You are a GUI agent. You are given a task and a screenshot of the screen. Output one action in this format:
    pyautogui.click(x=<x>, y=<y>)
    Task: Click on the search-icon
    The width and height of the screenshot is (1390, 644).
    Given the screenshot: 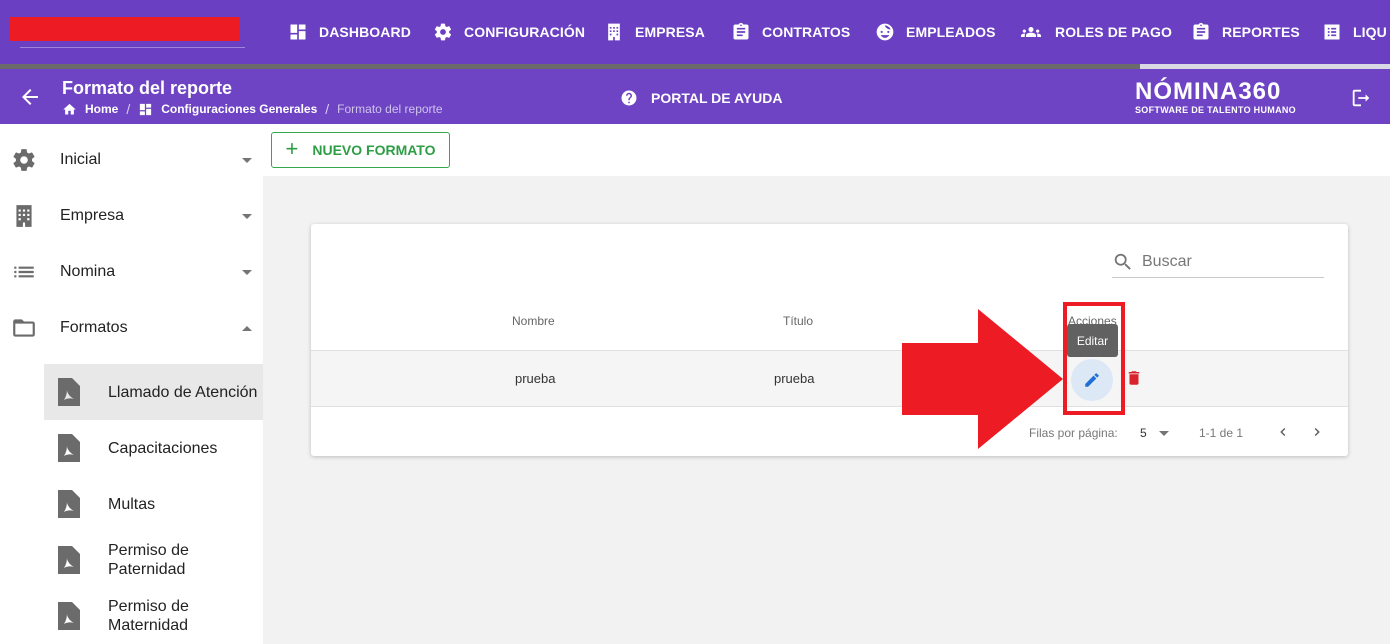 What is the action you would take?
    pyautogui.click(x=1122, y=261)
    